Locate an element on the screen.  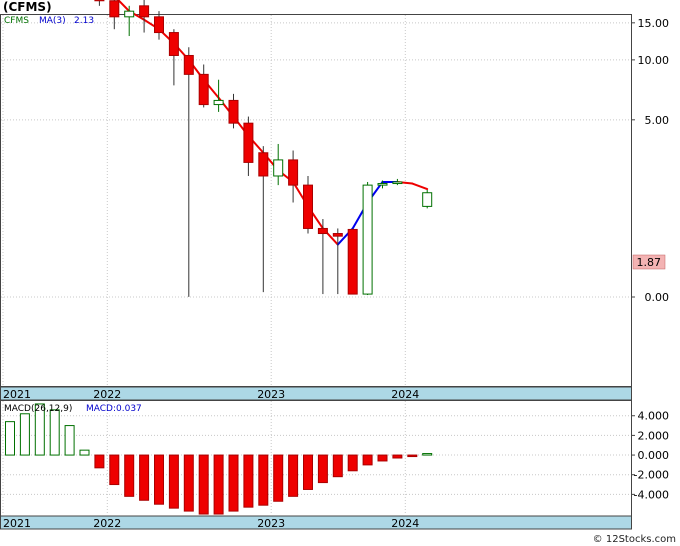
macd-y-tick-label: 4.000 is located at coordinates (654, 416).